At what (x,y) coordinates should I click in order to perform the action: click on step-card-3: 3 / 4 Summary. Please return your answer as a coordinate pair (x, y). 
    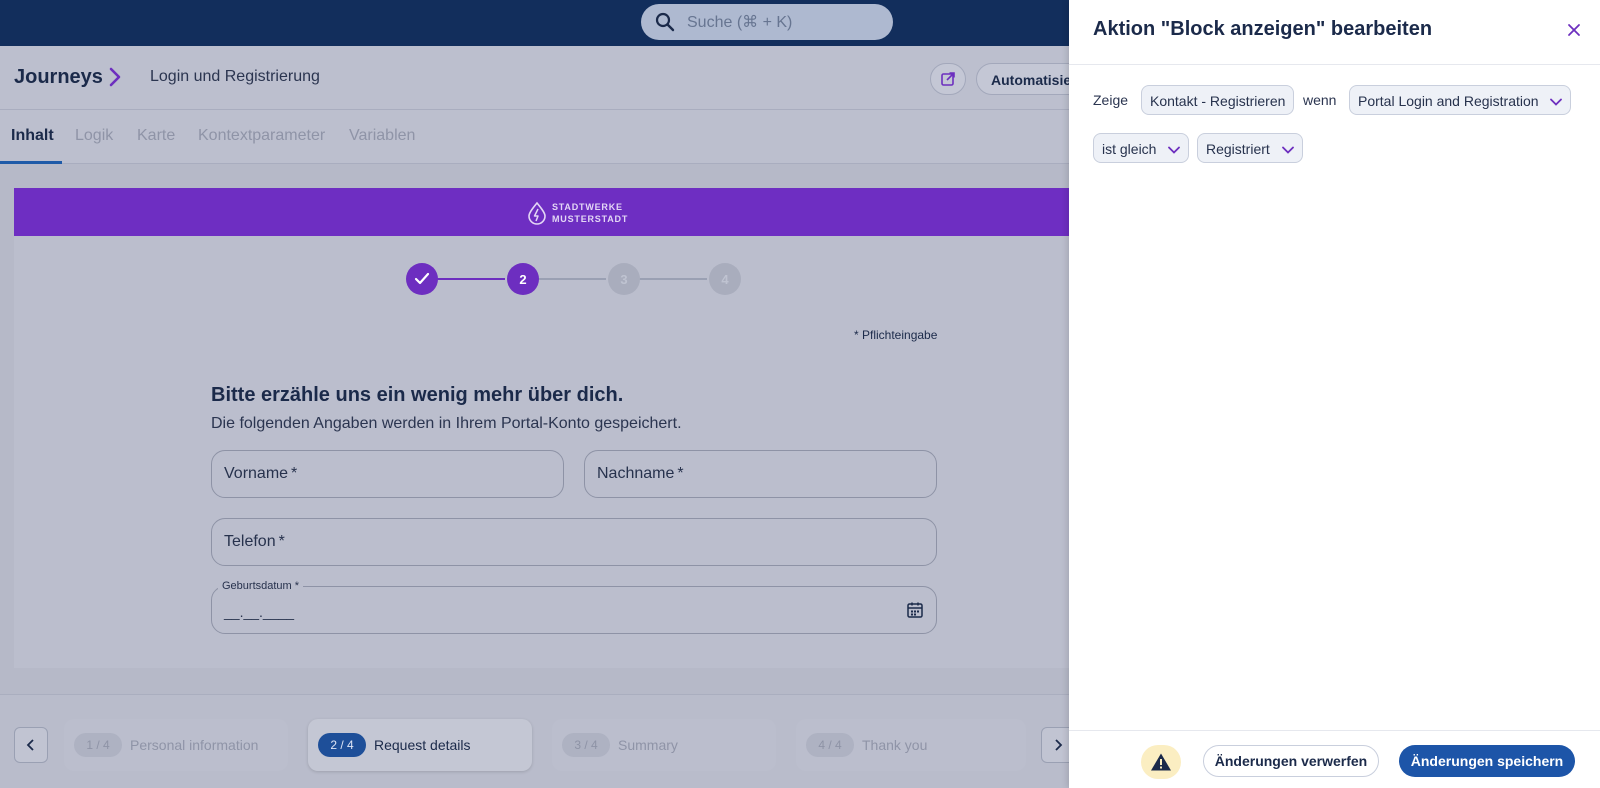
    Looking at the image, I should click on (664, 745).